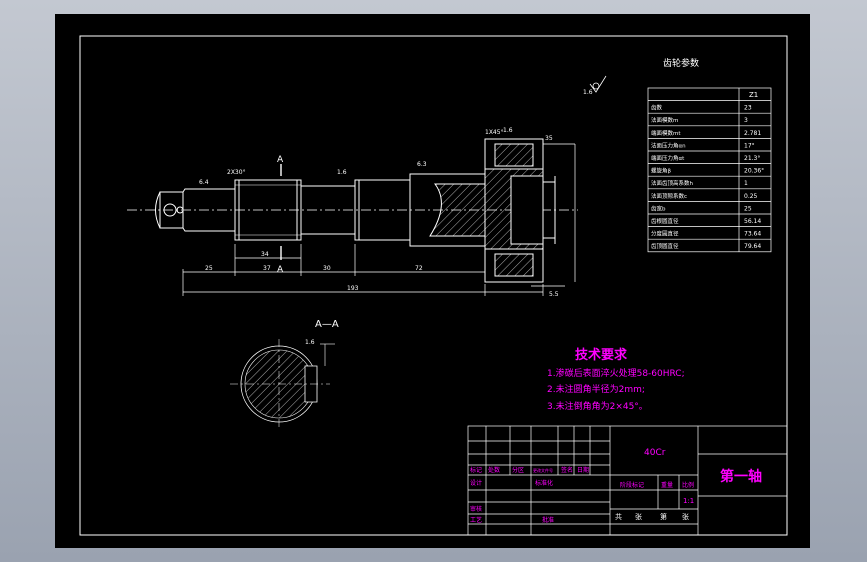 This screenshot has width=867, height=562. What do you see at coordinates (665, 221) in the screenshot?
I see `gear-param-label: 齿根圆直径` at bounding box center [665, 221].